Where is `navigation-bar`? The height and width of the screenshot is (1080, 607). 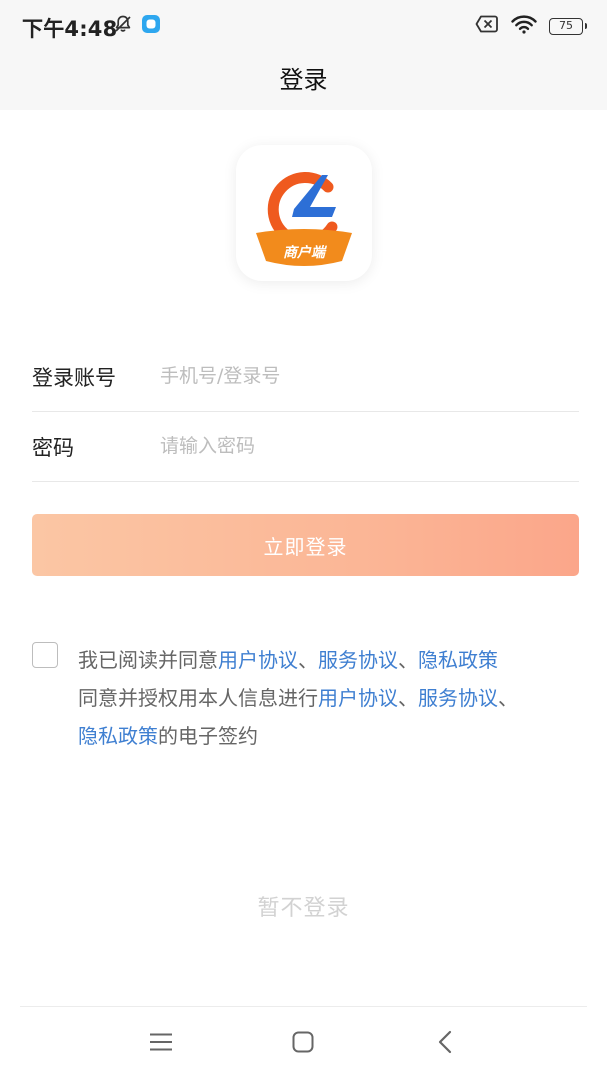
navigation-bar is located at coordinates (303, 1043).